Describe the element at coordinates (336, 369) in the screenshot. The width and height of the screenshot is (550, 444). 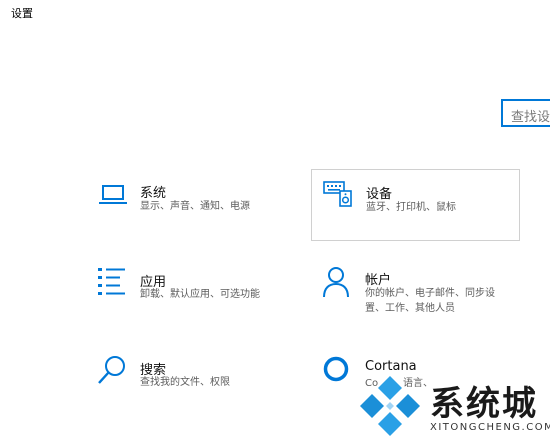
I see `cortana-ring-icon` at that location.